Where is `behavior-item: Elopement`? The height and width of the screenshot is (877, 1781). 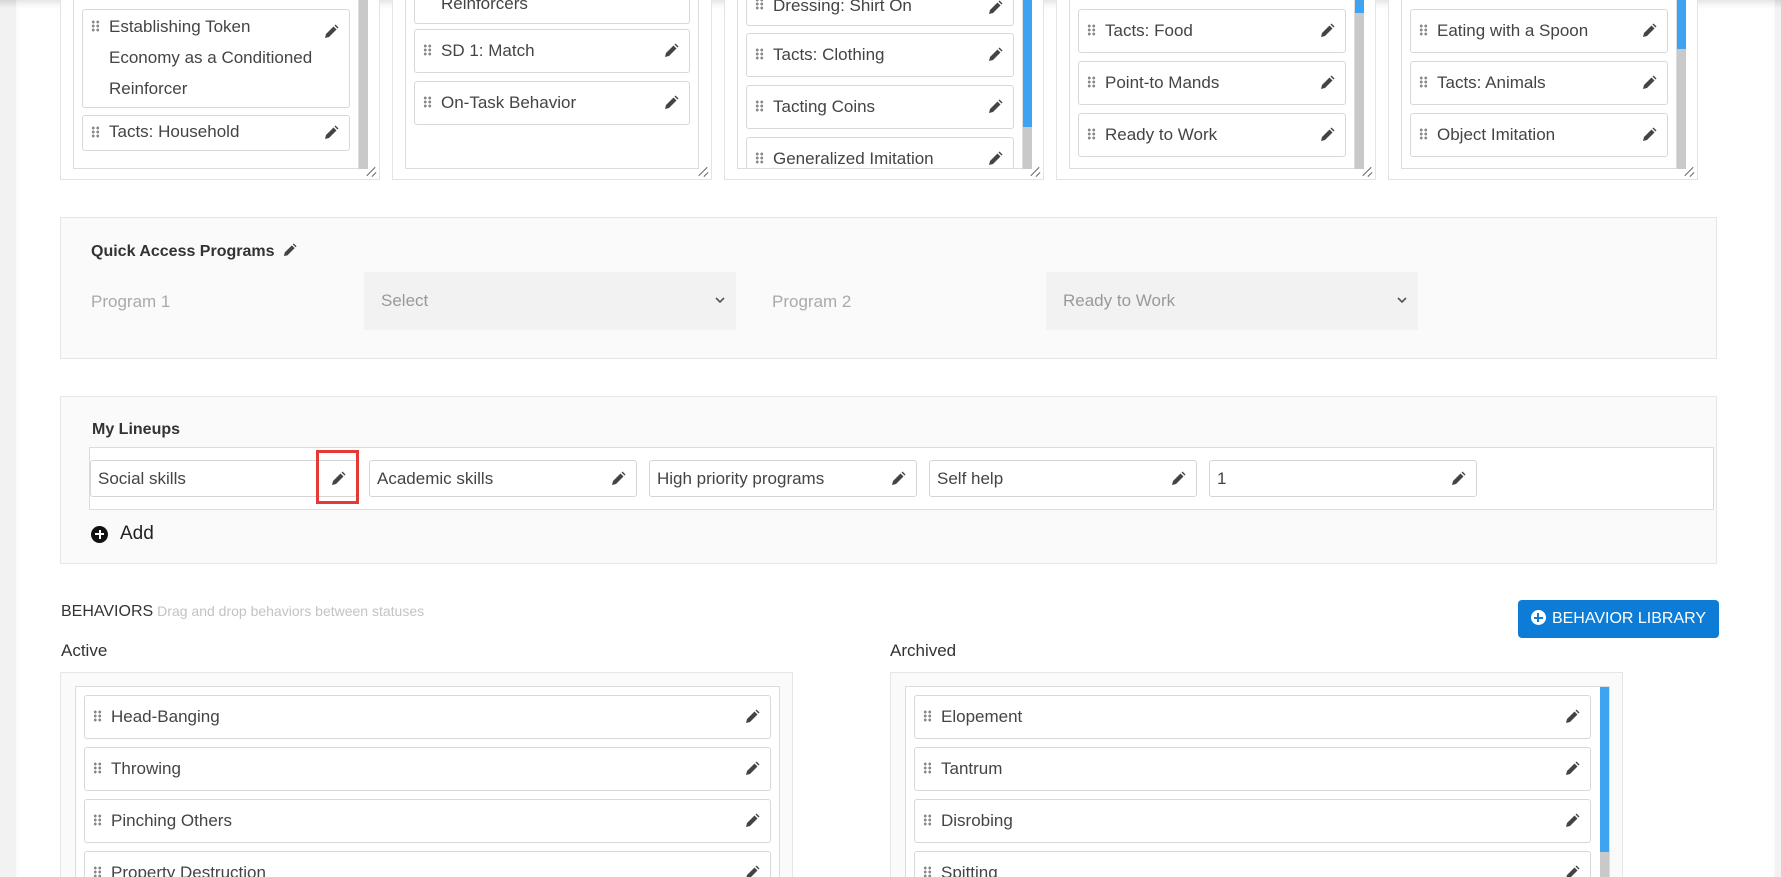 behavior-item: Elopement is located at coordinates (1252, 717).